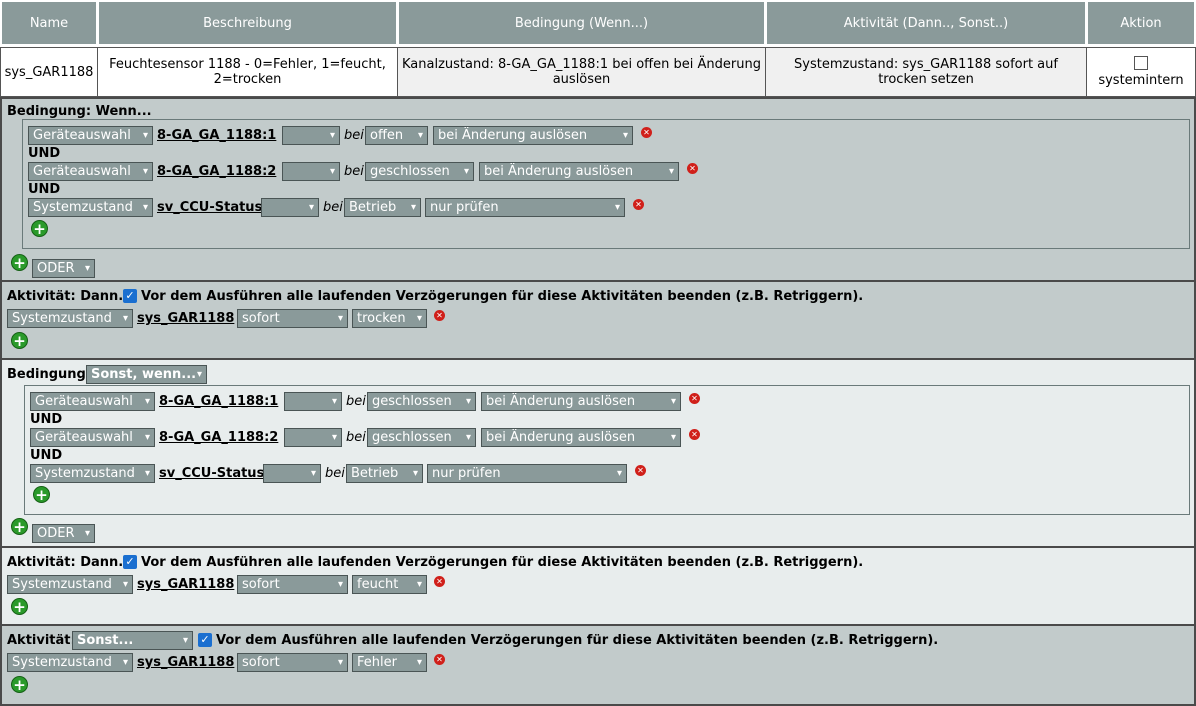 The image size is (1196, 706). What do you see at coordinates (439, 659) in the screenshot?
I see `act3-delete-icon: ✕` at bounding box center [439, 659].